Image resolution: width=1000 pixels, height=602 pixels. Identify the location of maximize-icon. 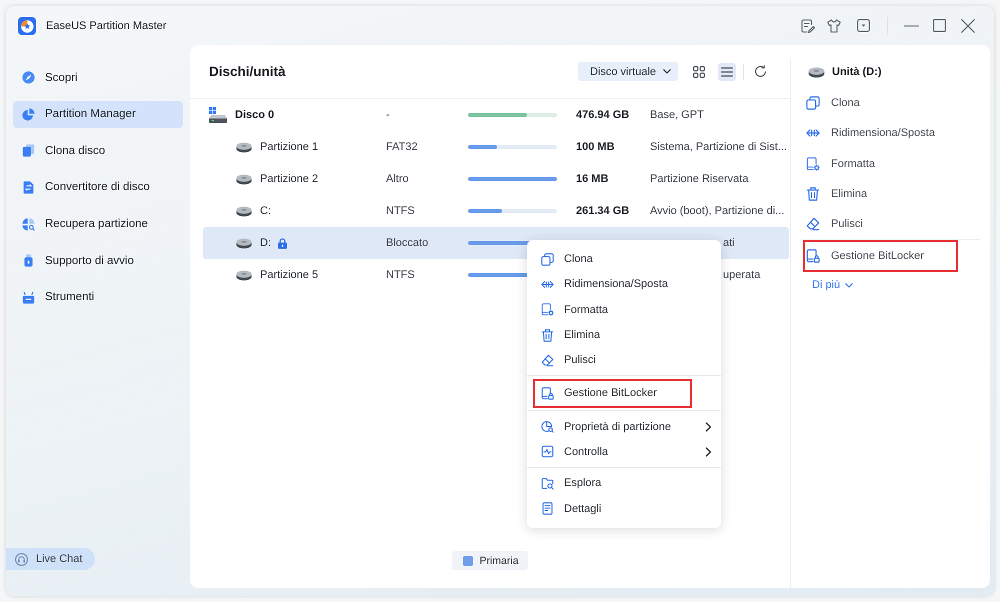
(939, 25).